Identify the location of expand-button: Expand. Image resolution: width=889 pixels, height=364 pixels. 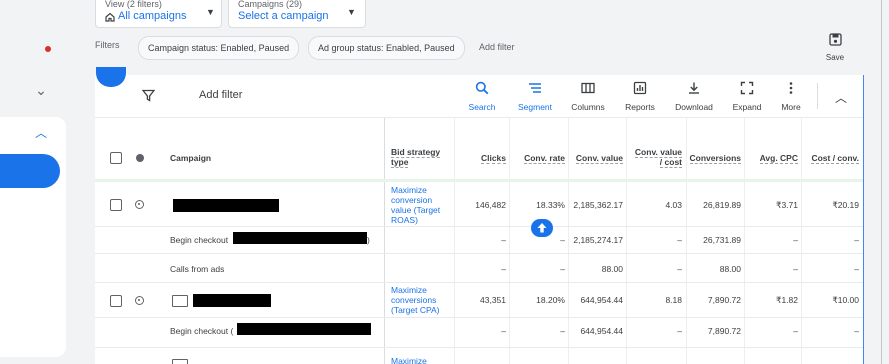
(747, 96).